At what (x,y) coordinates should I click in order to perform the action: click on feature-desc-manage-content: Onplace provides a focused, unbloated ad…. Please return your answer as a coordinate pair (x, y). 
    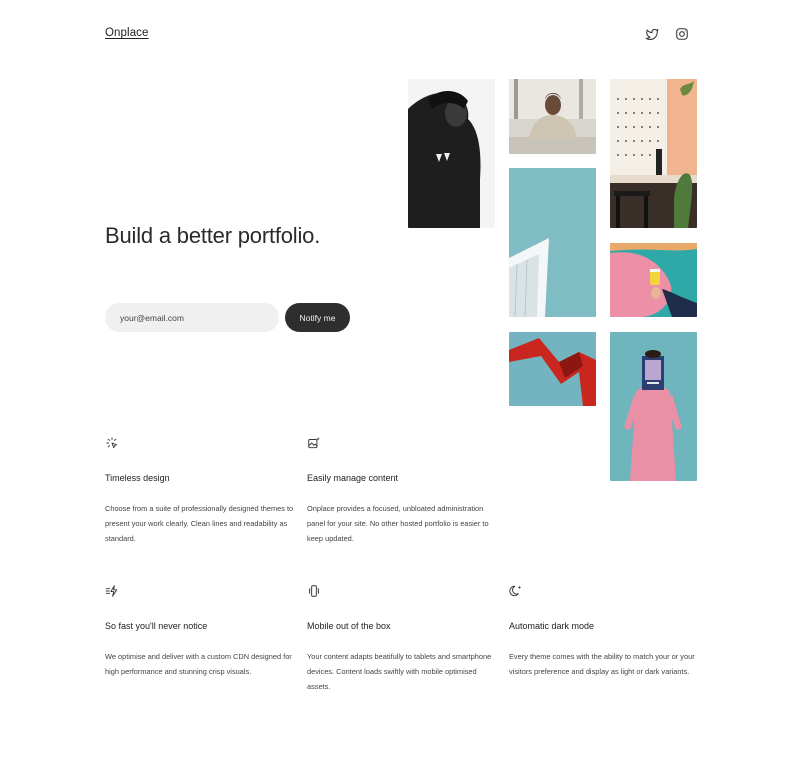
    Looking at the image, I should click on (398, 523).